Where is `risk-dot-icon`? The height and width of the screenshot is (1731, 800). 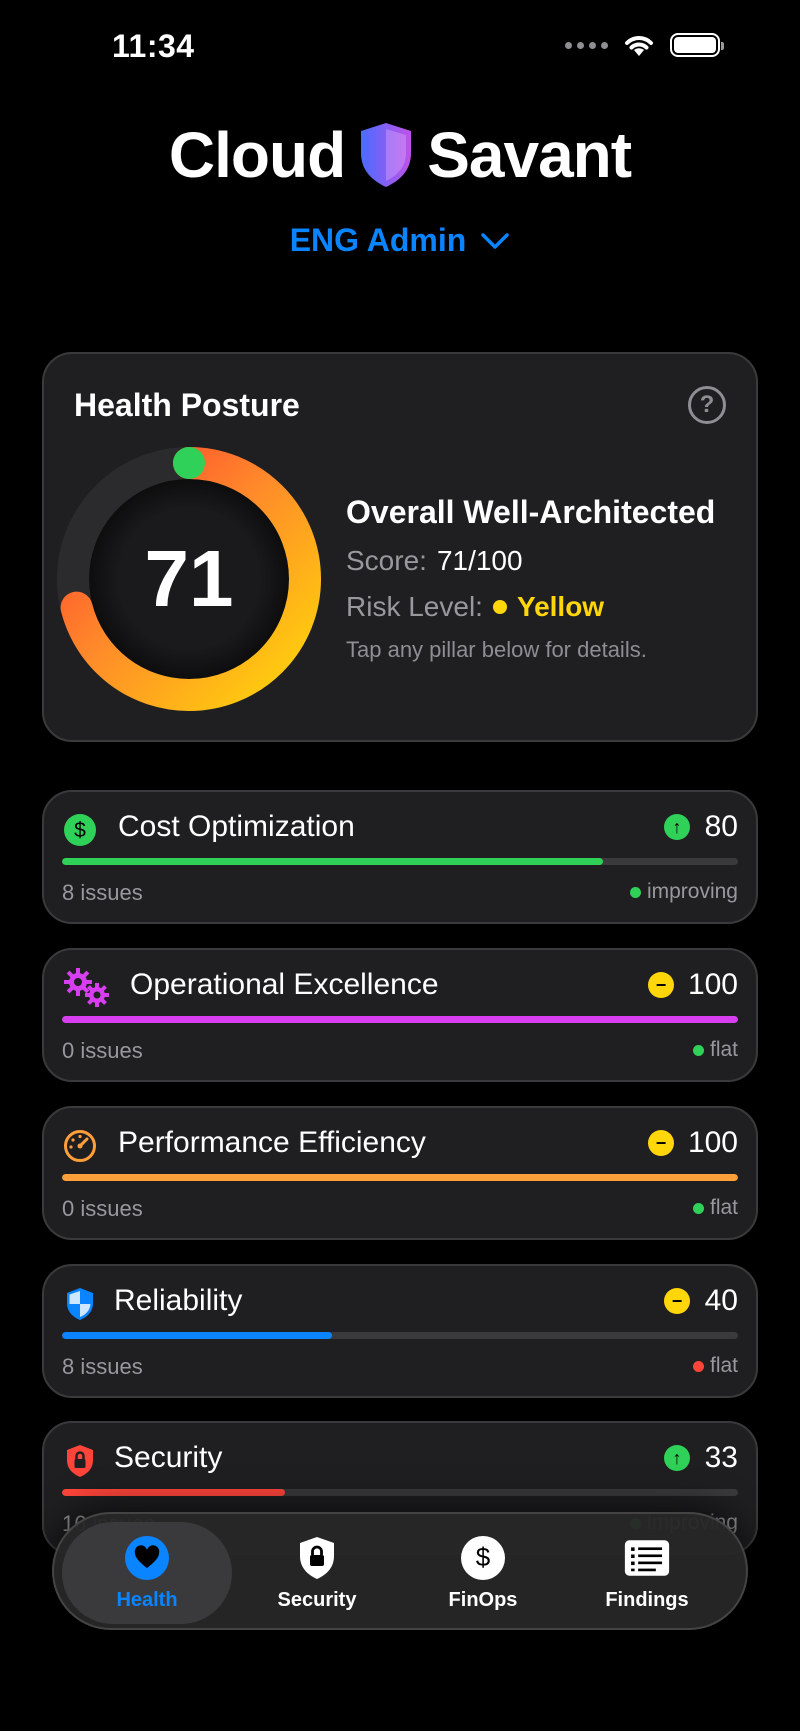
risk-dot-icon is located at coordinates (499, 607).